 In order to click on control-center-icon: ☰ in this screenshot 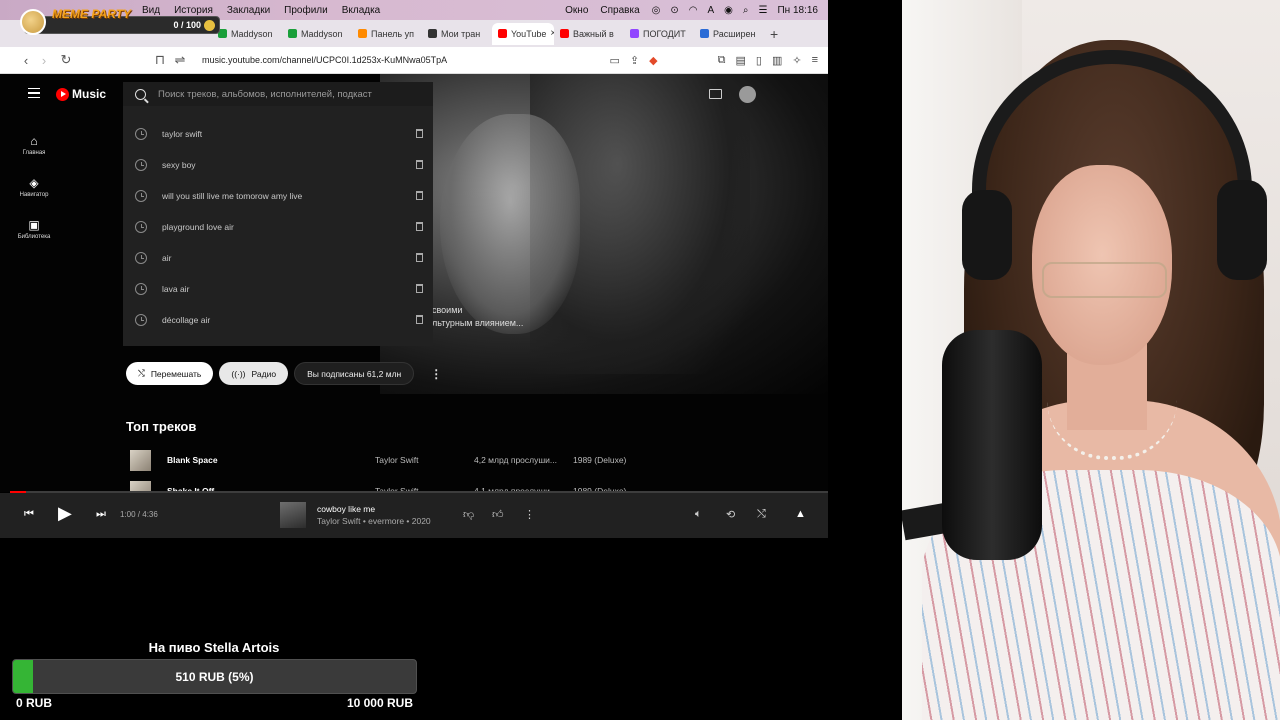, I will do `click(763, 10)`.